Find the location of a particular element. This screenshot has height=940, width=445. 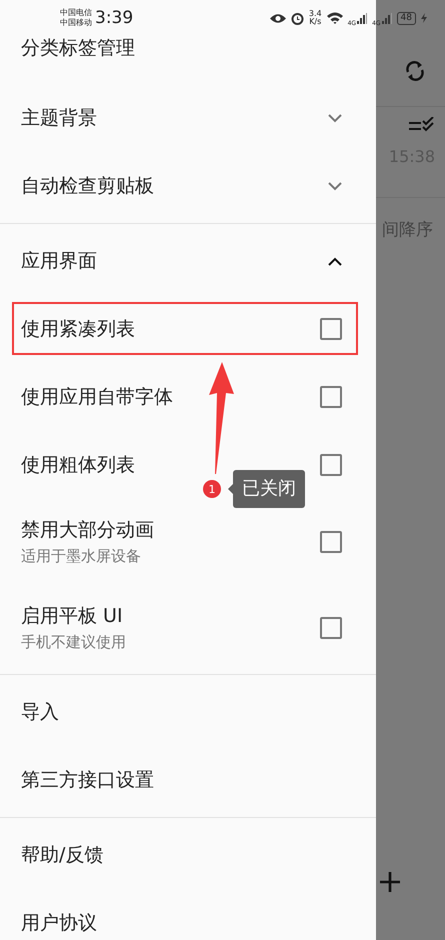

menu-item: 禁用大部分动画 is located at coordinates (170, 530).